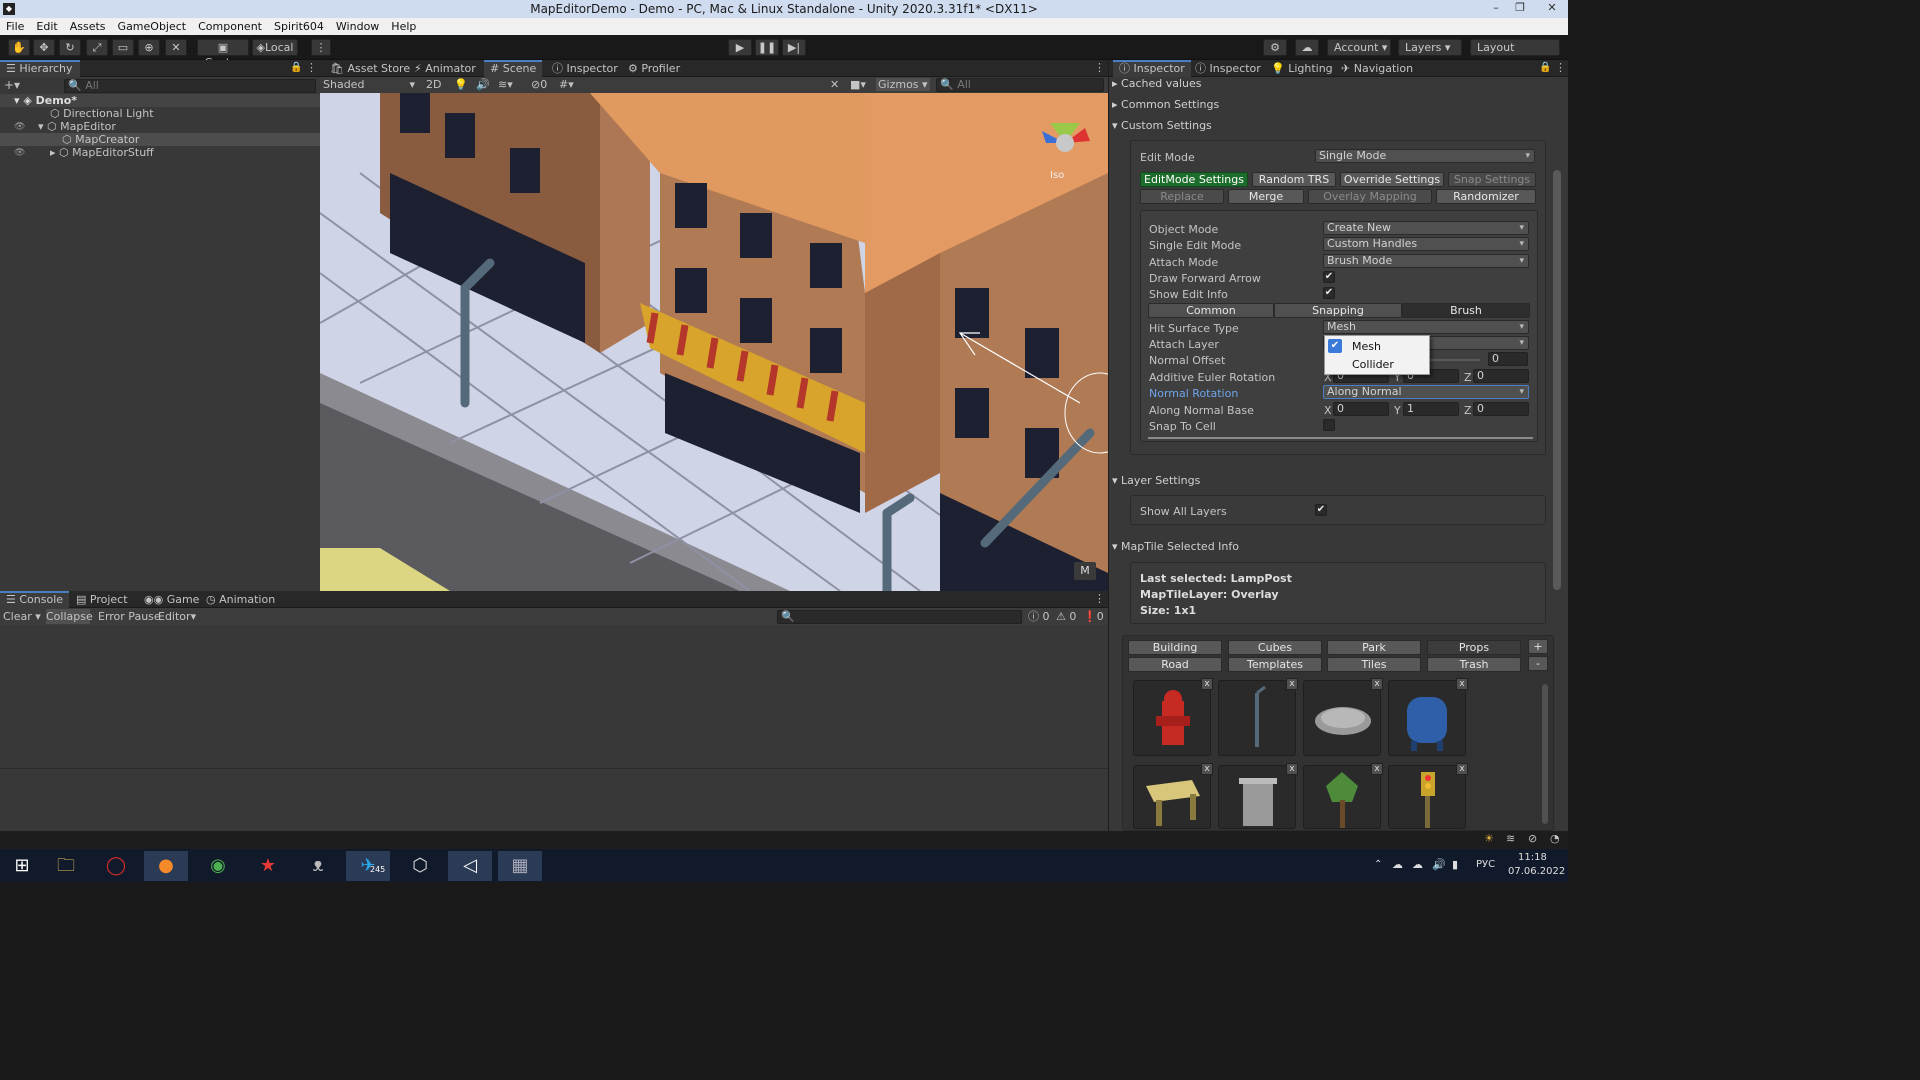 The image size is (1920, 1080). What do you see at coordinates (1392, 179) in the screenshot?
I see `override-settings-button: Override Settings` at bounding box center [1392, 179].